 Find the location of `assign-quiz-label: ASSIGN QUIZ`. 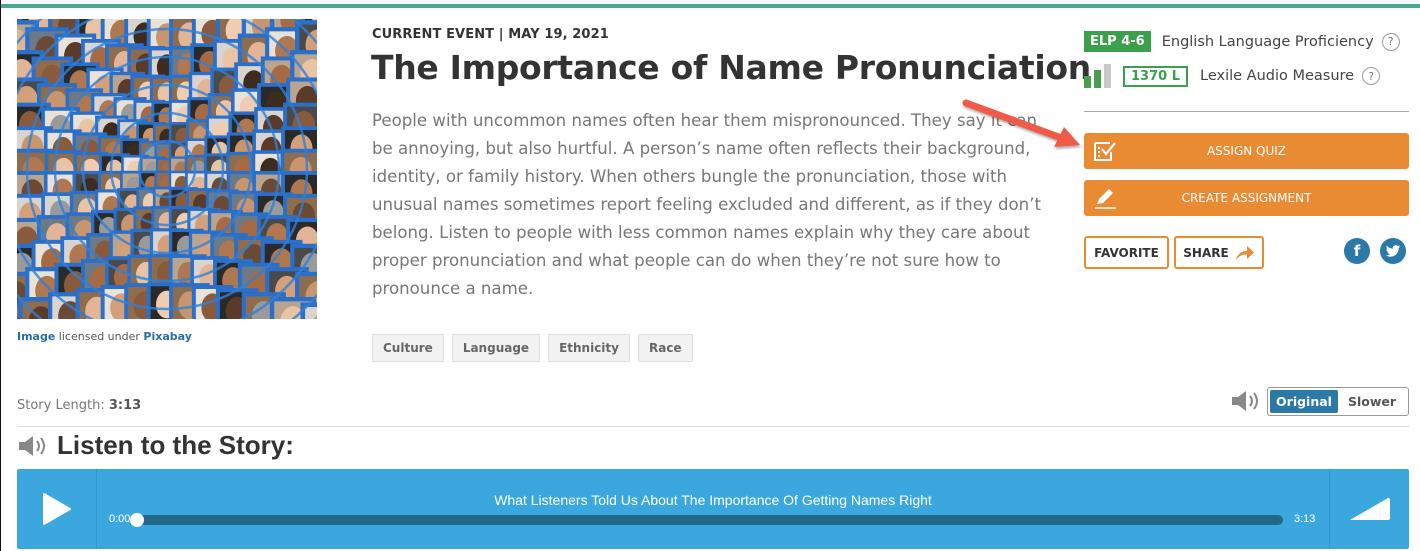

assign-quiz-label: ASSIGN QUIZ is located at coordinates (1246, 151).